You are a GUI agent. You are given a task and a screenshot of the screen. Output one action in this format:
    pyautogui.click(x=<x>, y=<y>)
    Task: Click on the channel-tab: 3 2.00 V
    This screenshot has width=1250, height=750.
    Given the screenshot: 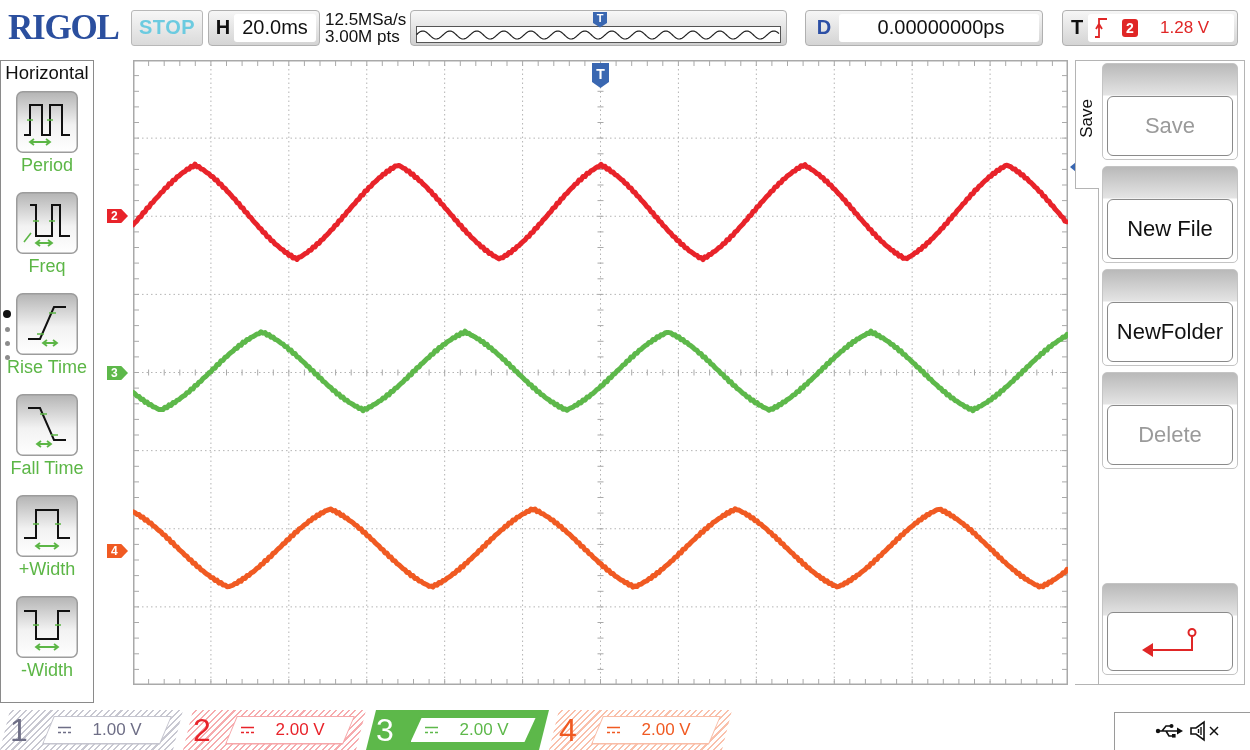 What is the action you would take?
    pyautogui.click(x=457, y=730)
    